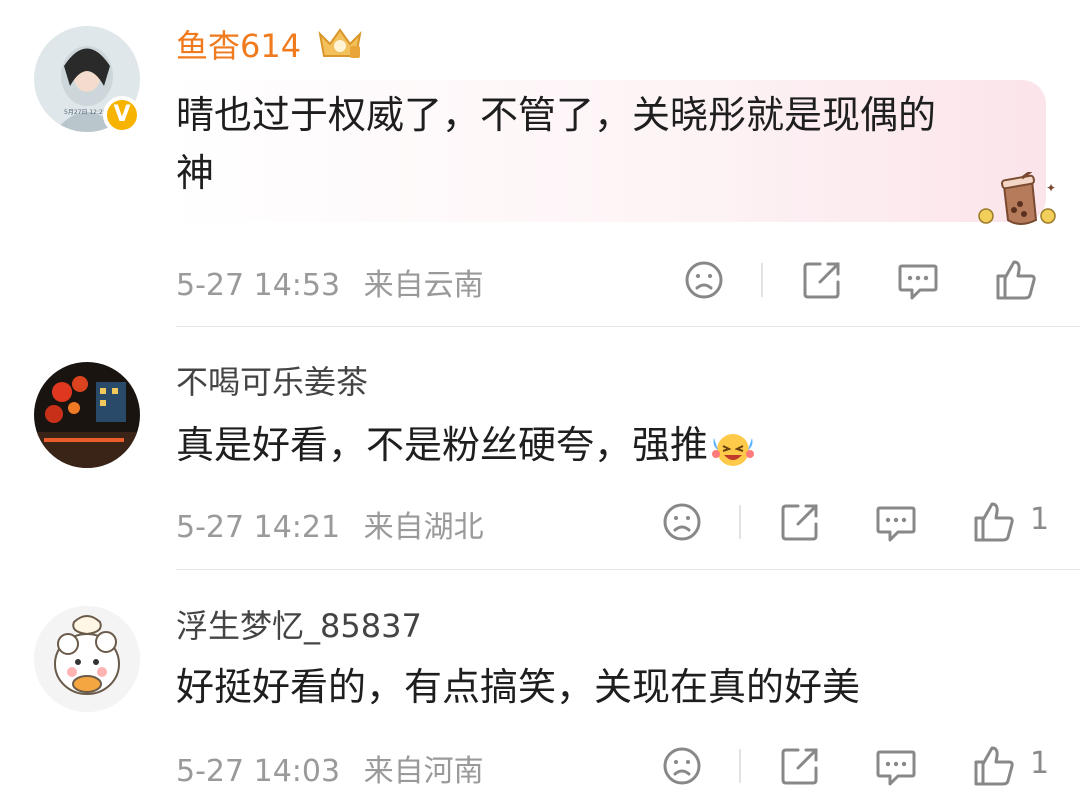 This screenshot has height=806, width=1080. I want to click on bubble-tea-icon: ✦, so click(1017, 198).